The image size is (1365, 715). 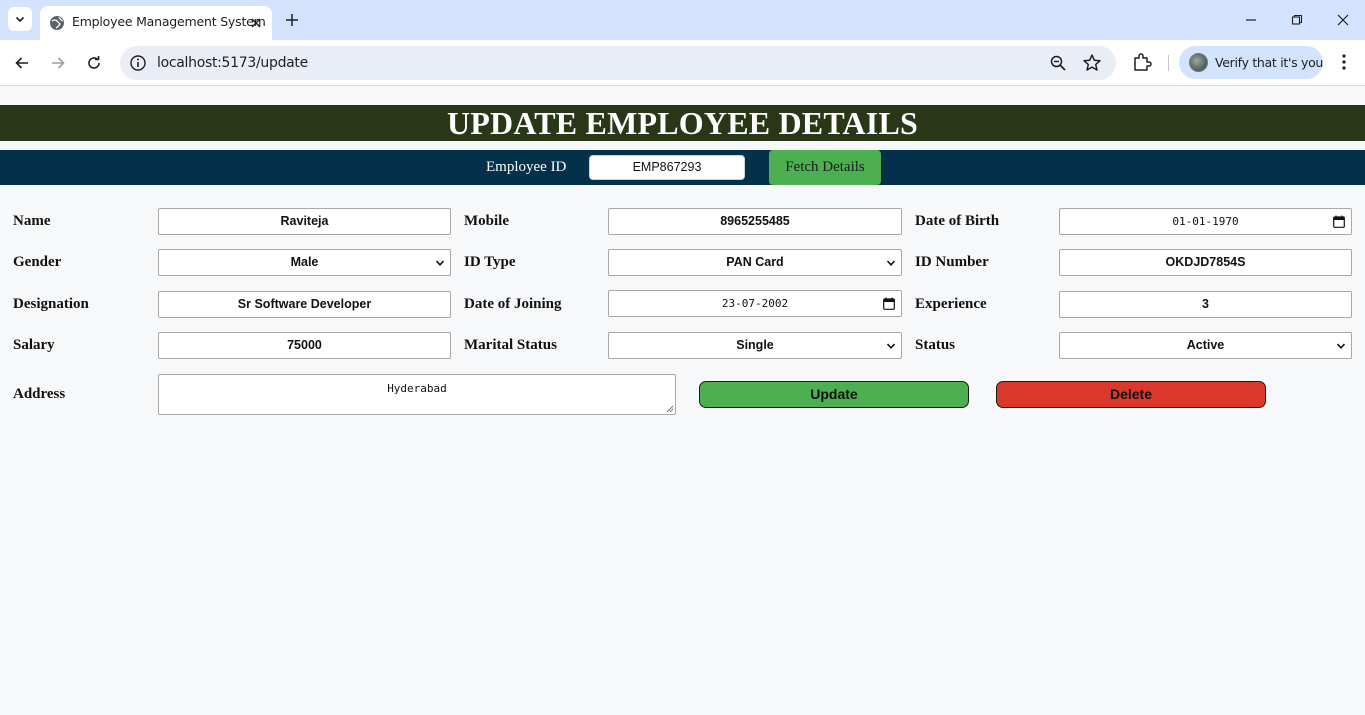 I want to click on browser-menu-button, so click(x=1344, y=62).